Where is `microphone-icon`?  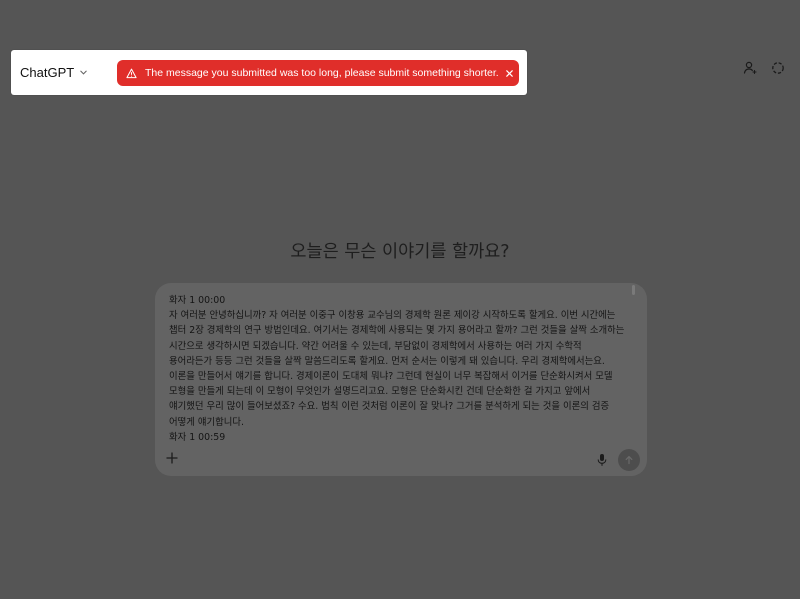
microphone-icon is located at coordinates (602, 460).